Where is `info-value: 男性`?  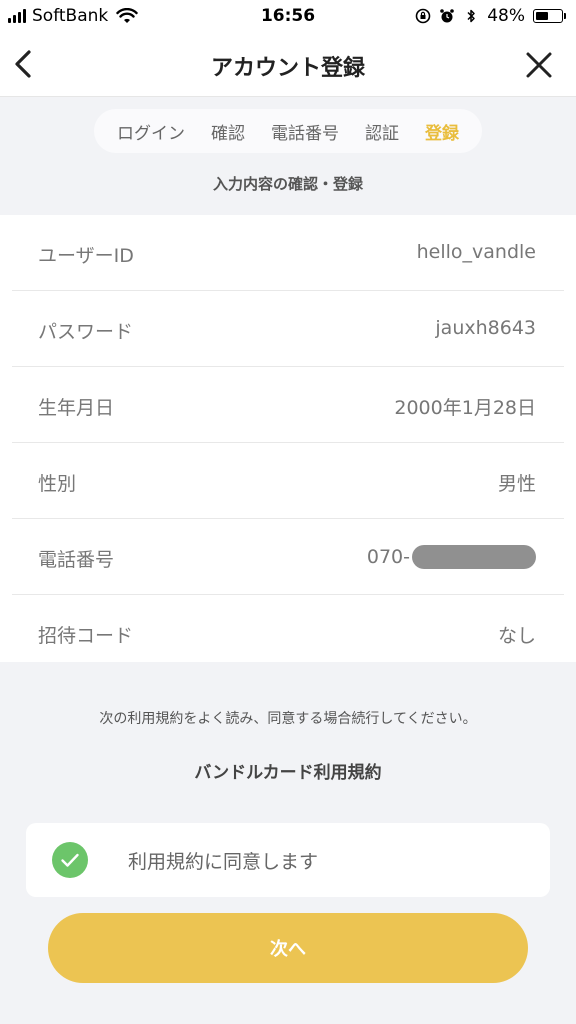
info-value: 男性 is located at coordinates (516, 484).